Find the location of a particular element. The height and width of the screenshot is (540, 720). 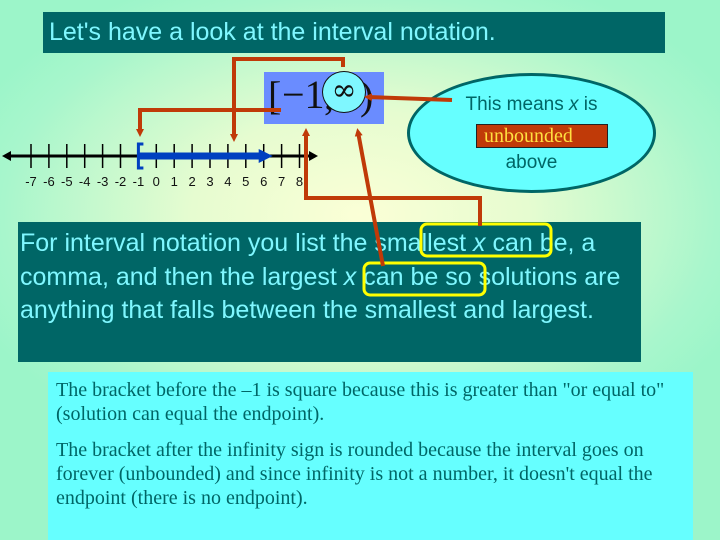

number-line: -7 -6 -5 -4 -3 -2 -1 0 1 2 3 4 5 6 7 8 is located at coordinates (160, 165).